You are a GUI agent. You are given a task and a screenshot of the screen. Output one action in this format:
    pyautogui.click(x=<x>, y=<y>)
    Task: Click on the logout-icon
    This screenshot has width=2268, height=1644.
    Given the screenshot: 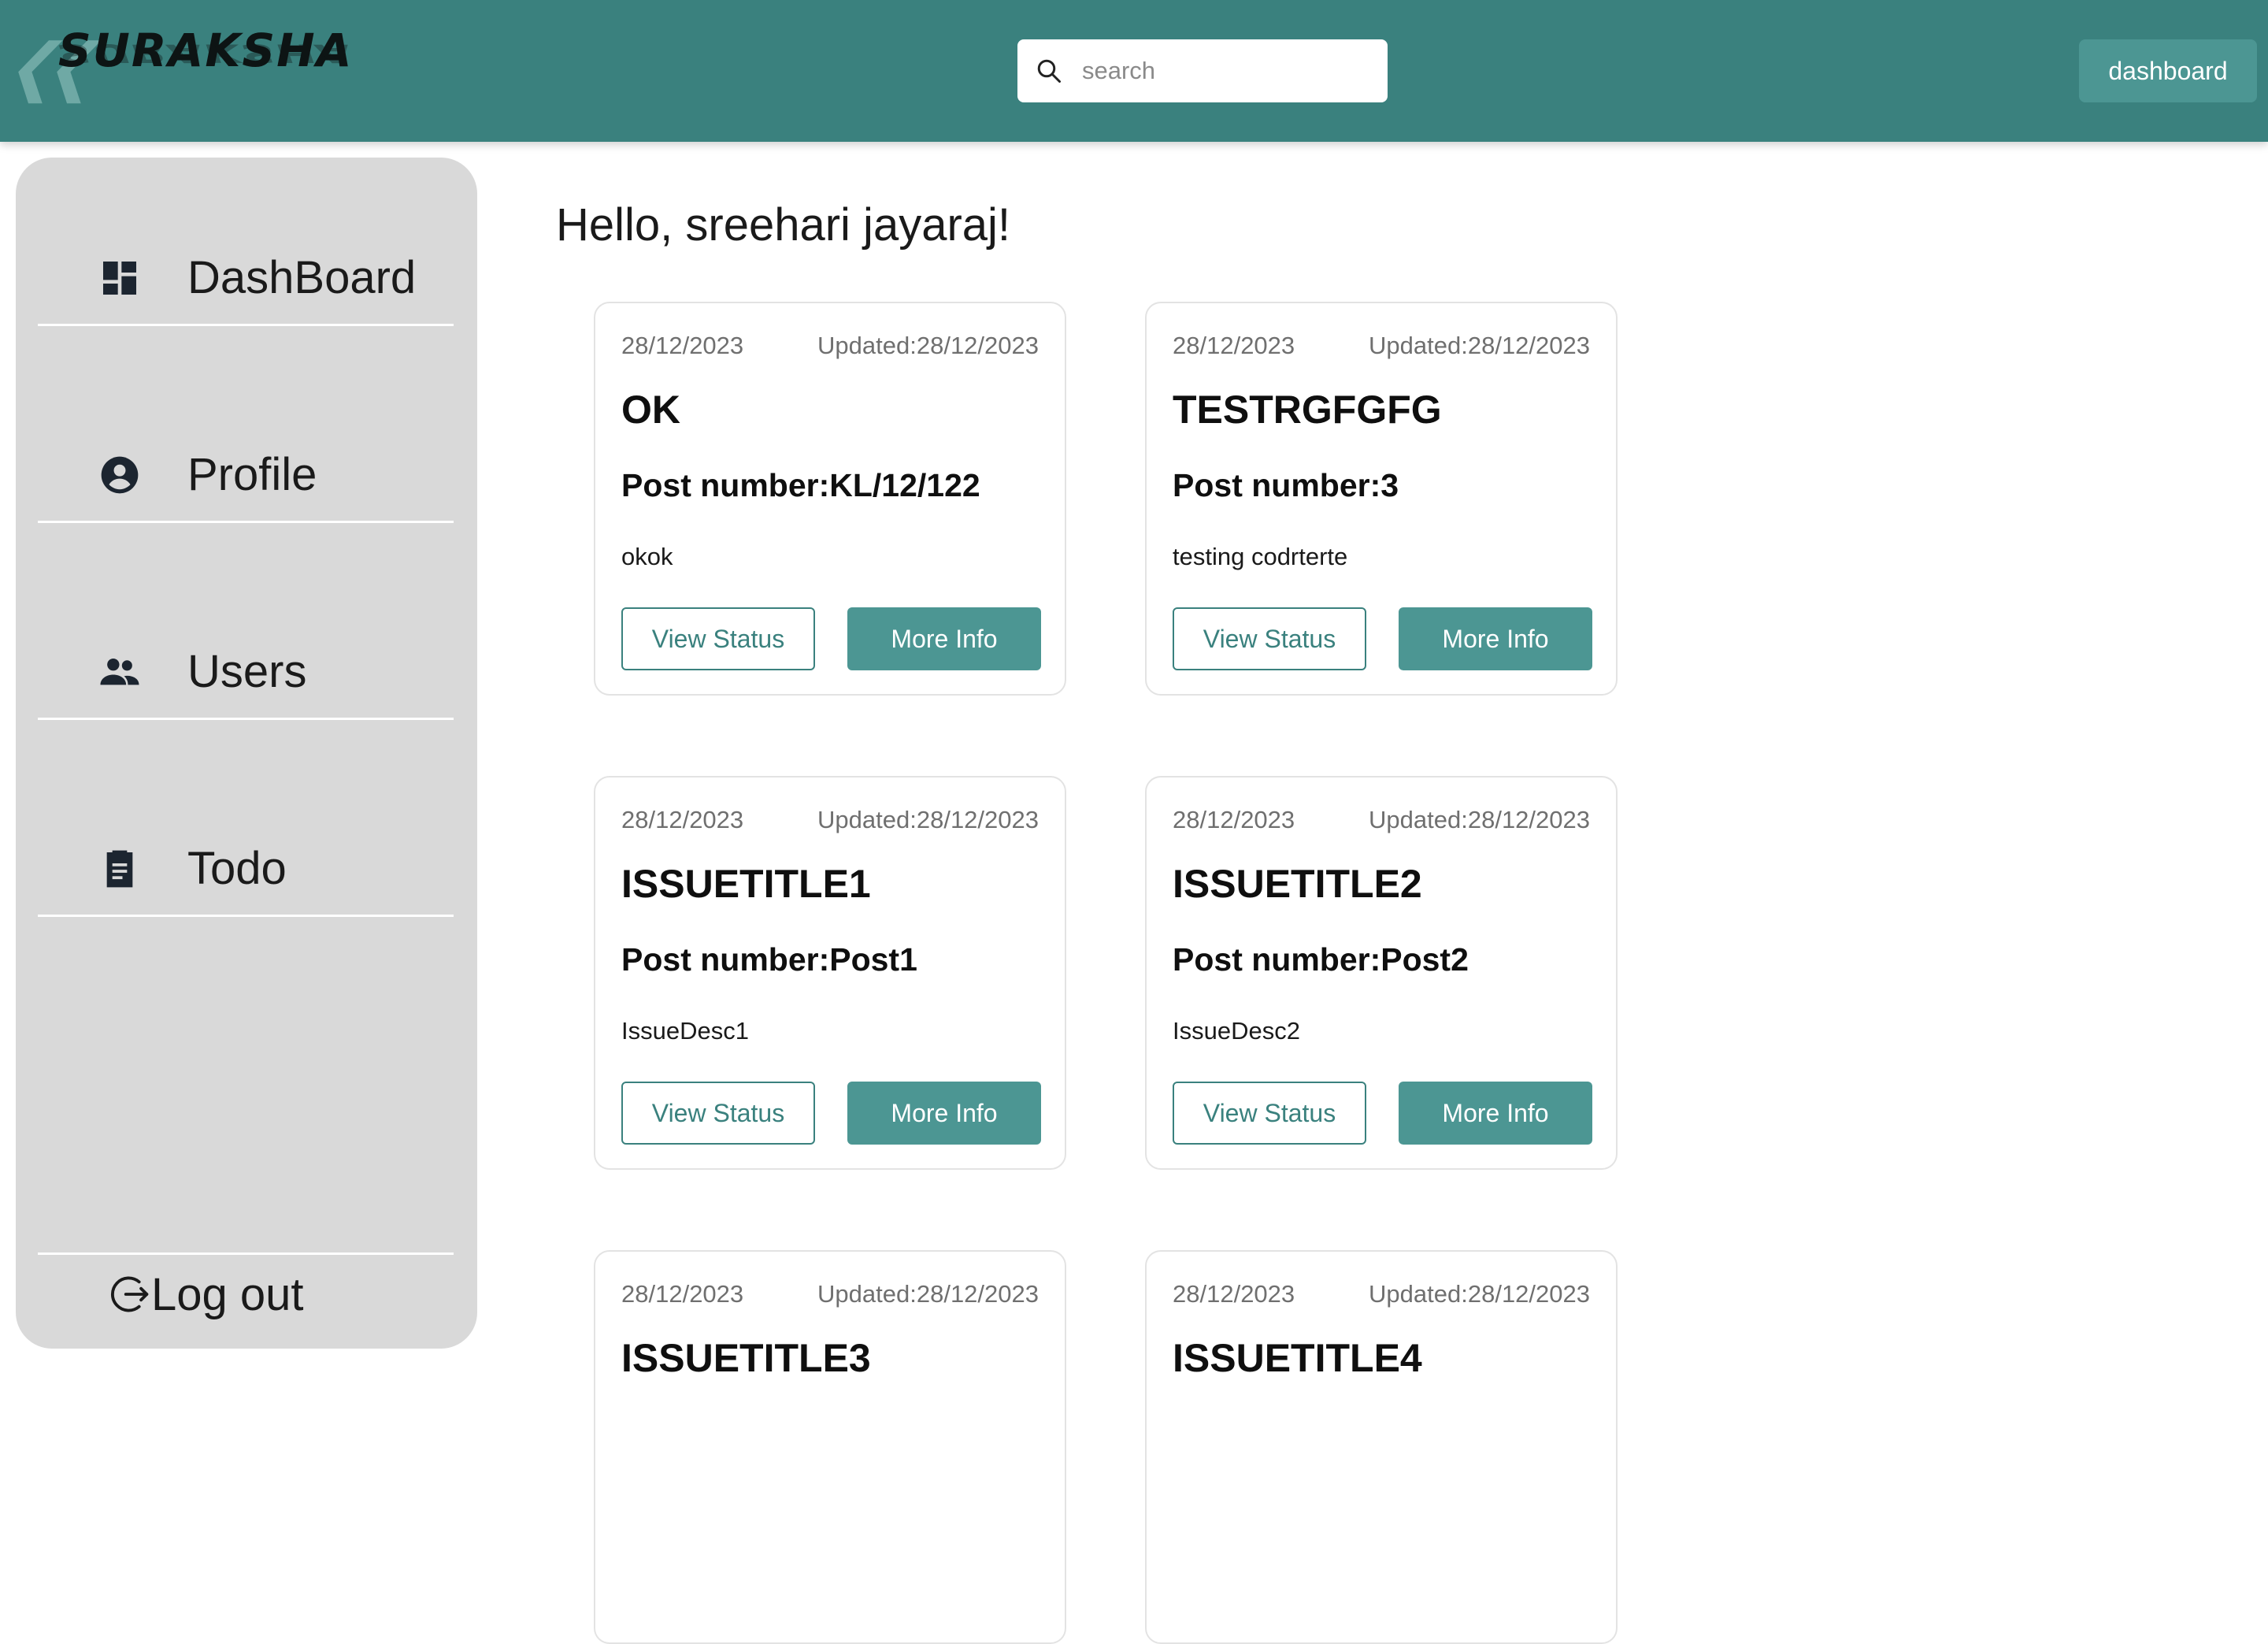 What is the action you would take?
    pyautogui.click(x=130, y=1294)
    